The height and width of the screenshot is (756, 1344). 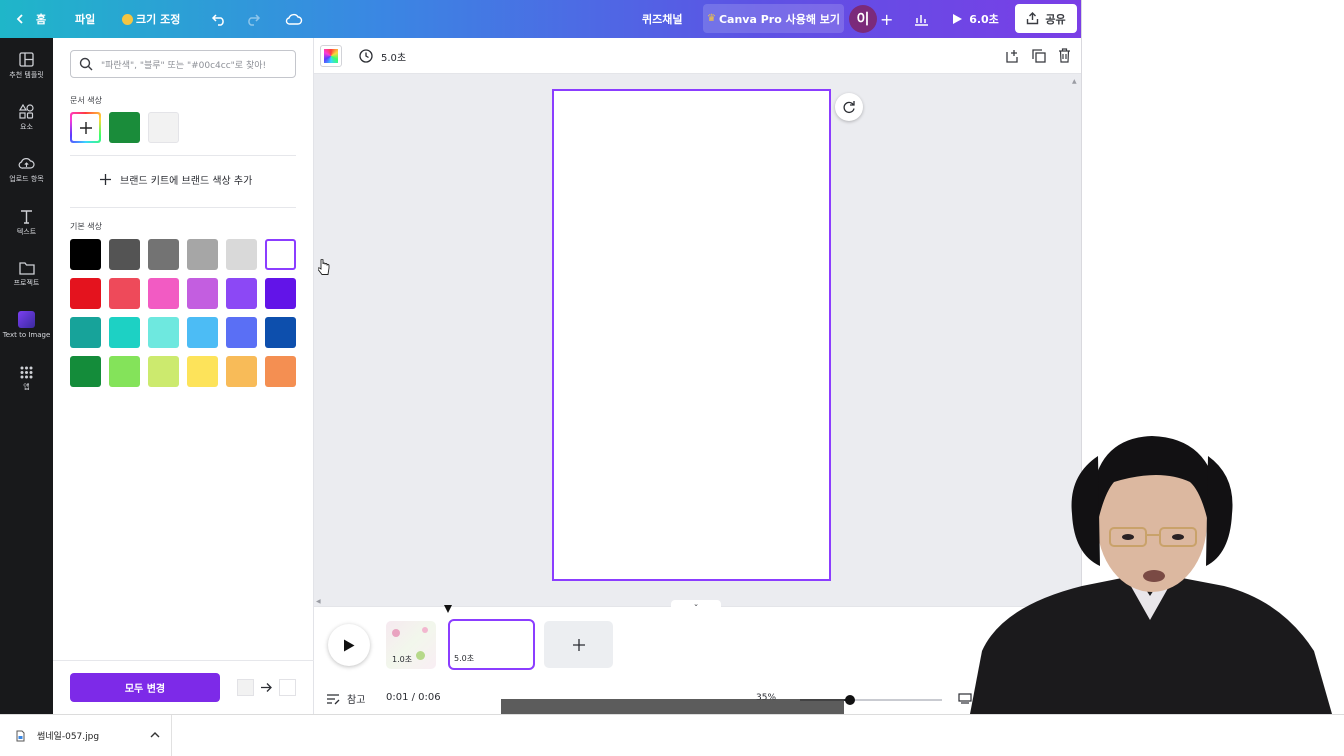 I want to click on resize-label: 크기 조정, so click(x=158, y=19).